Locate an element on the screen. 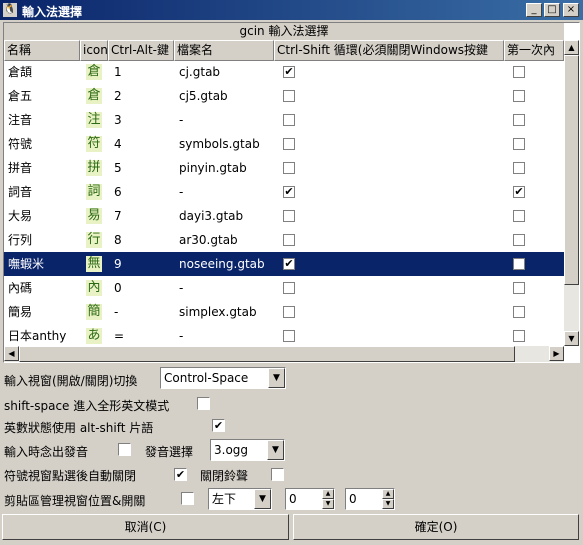 Image resolution: width=583 pixels, height=545 pixels. table-row: 拼音 拼 5 pinyin.gtab is located at coordinates (284, 168).